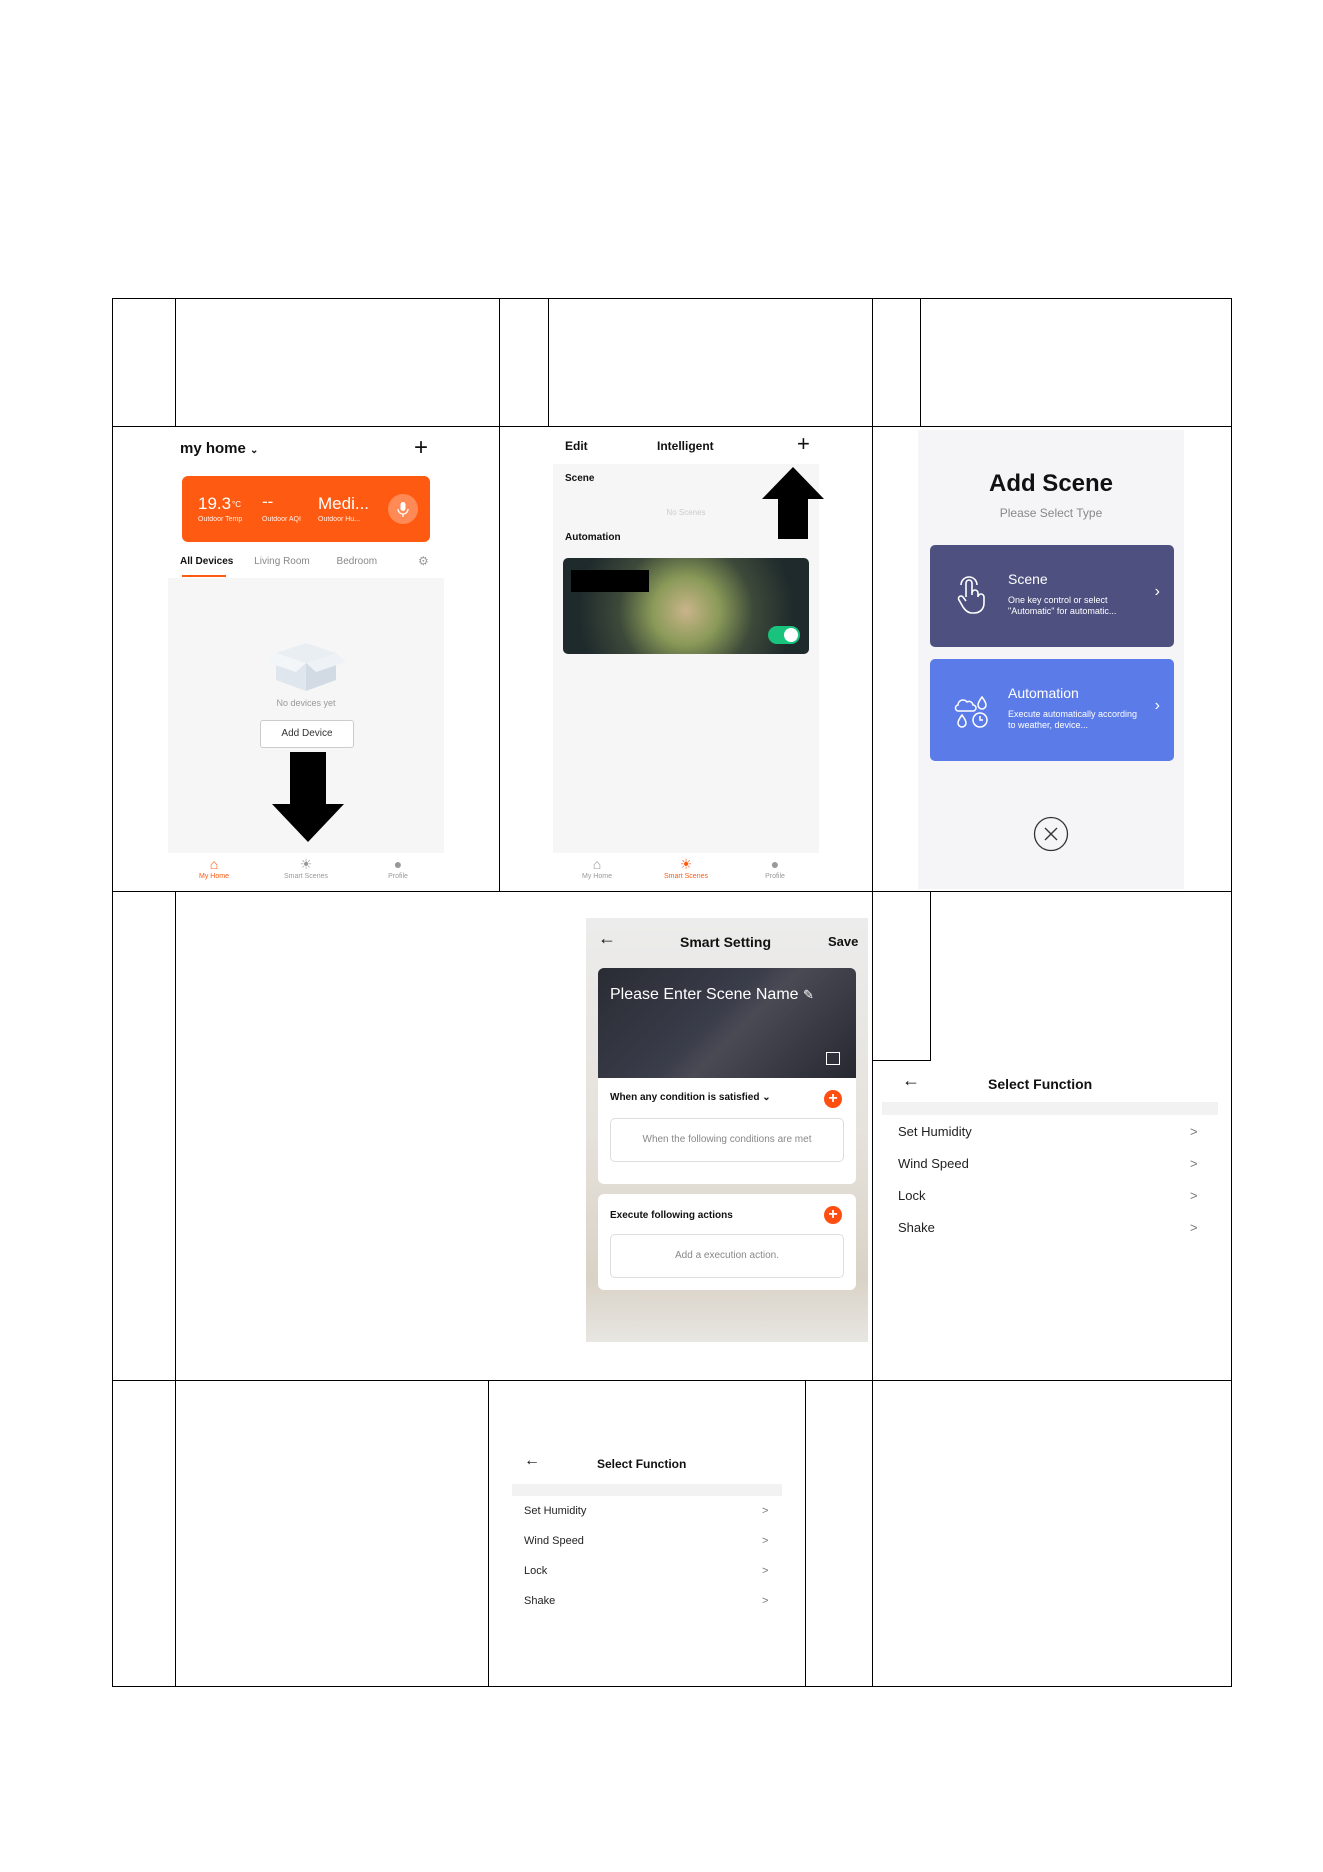 The height and width of the screenshot is (1872, 1323). What do you see at coordinates (685, 446) in the screenshot?
I see `page-title: Intelligent` at bounding box center [685, 446].